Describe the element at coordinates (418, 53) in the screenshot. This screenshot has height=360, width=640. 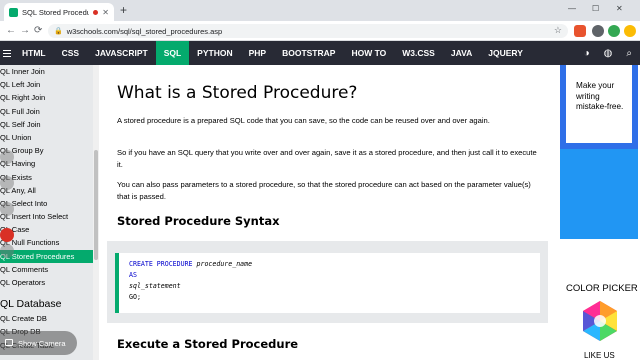
I see `nav-w3css: W3.CSS` at that location.